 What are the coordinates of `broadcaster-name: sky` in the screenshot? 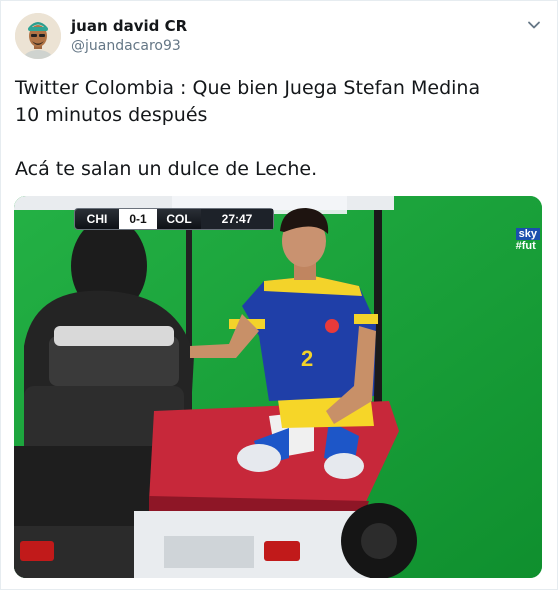 It's located at (527, 234).